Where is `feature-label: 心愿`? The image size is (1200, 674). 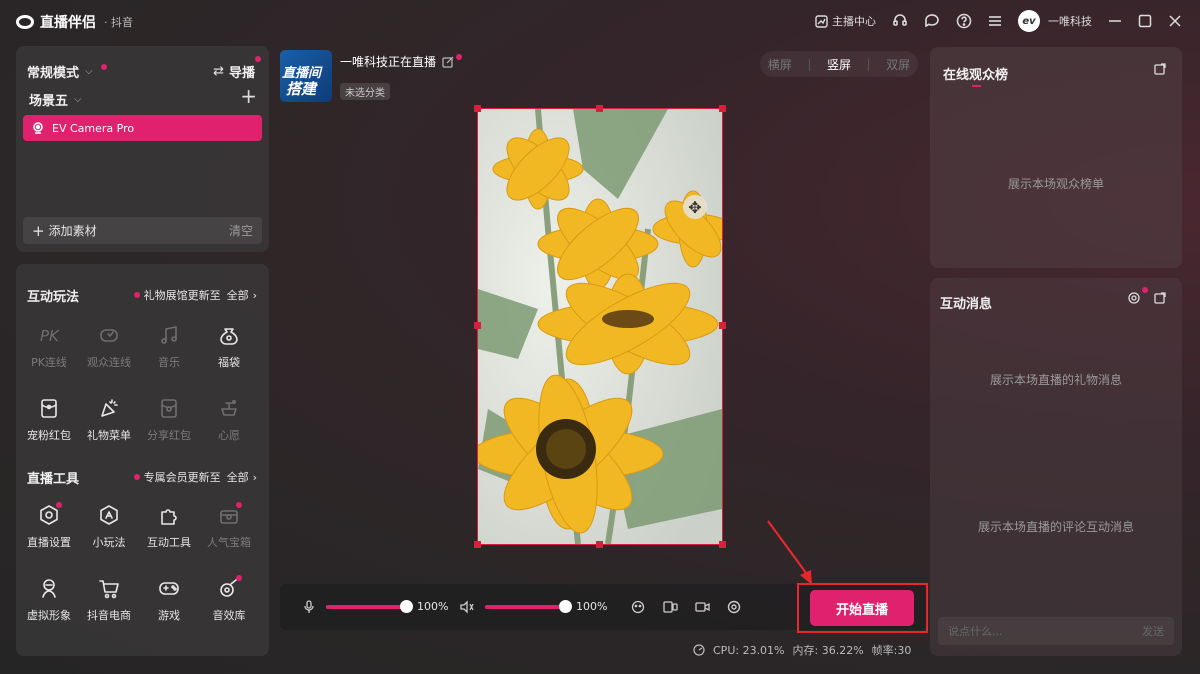
feature-label: 心愿 is located at coordinates (229, 435).